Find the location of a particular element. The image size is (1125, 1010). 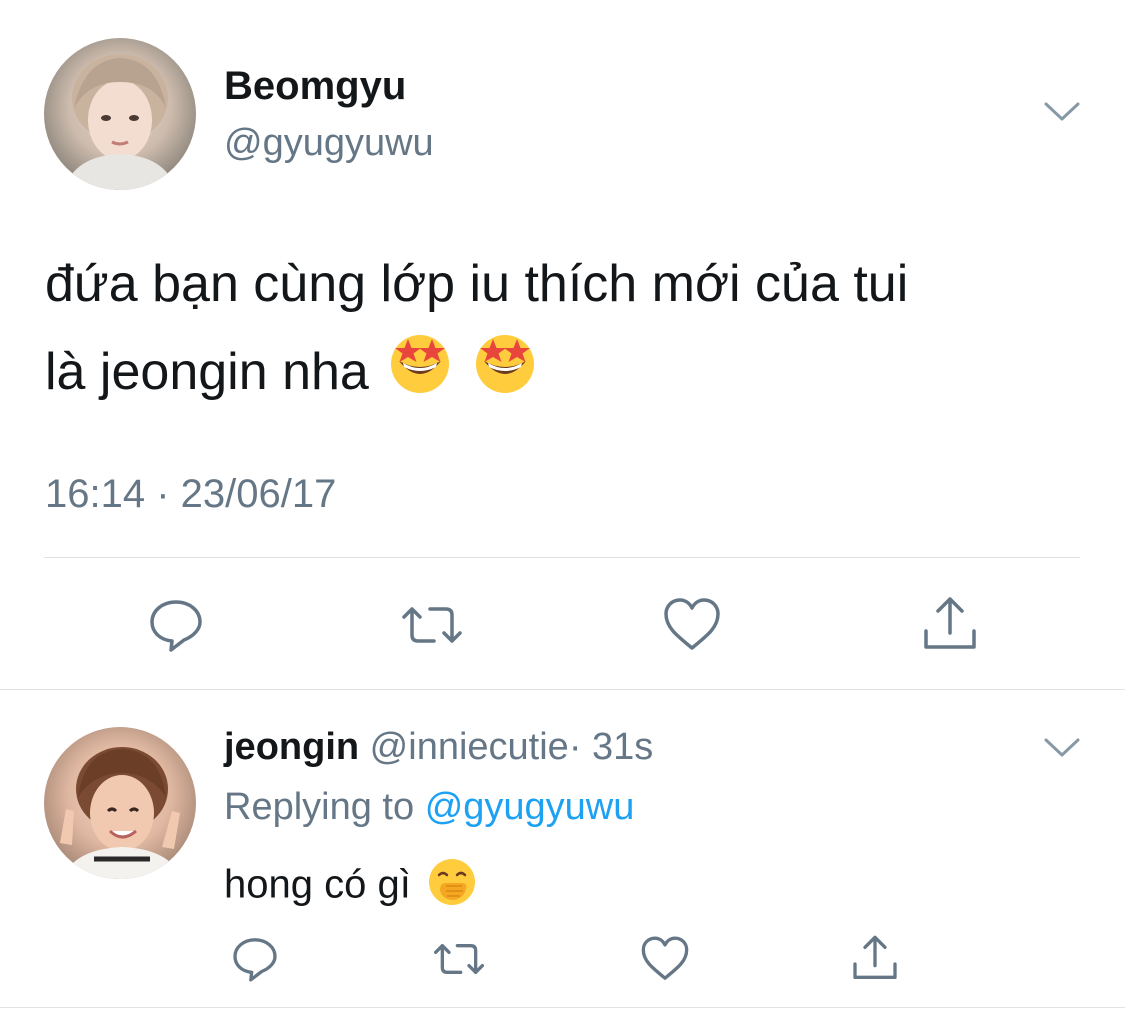

reply-time: · 31s is located at coordinates (611, 747).